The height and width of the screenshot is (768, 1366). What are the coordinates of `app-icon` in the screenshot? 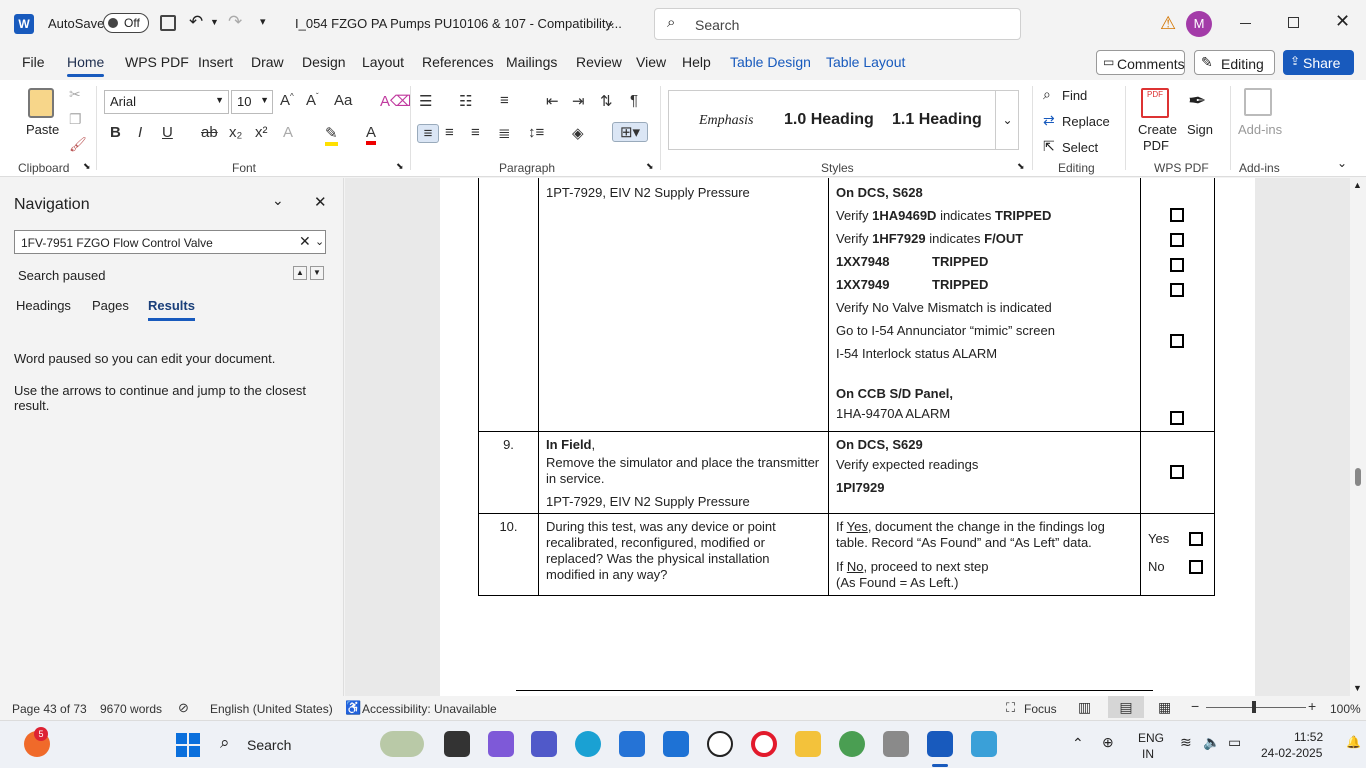 It's located at (984, 744).